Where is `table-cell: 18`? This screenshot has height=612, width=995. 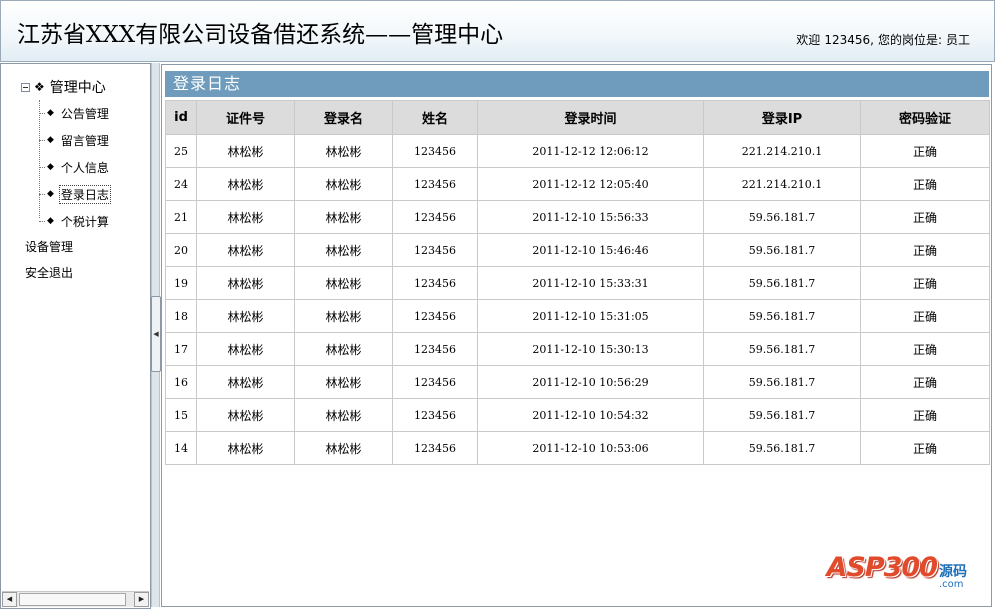 table-cell: 18 is located at coordinates (181, 316).